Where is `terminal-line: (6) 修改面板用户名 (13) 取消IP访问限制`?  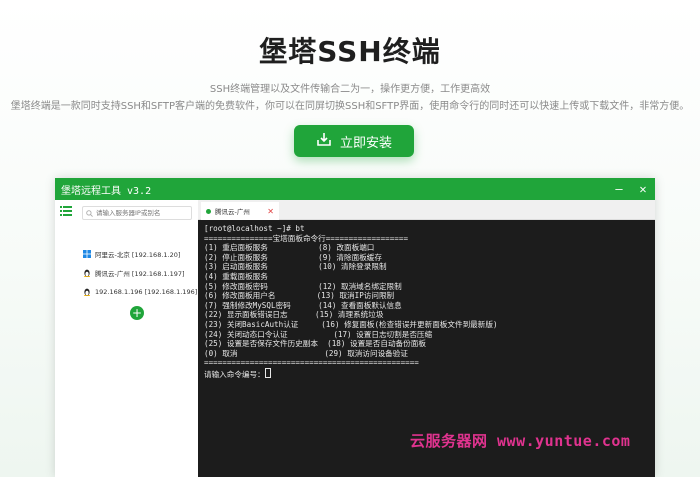
terminal-line: (6) 修改面板用户名 (13) 取消IP访问限制 is located at coordinates (299, 296).